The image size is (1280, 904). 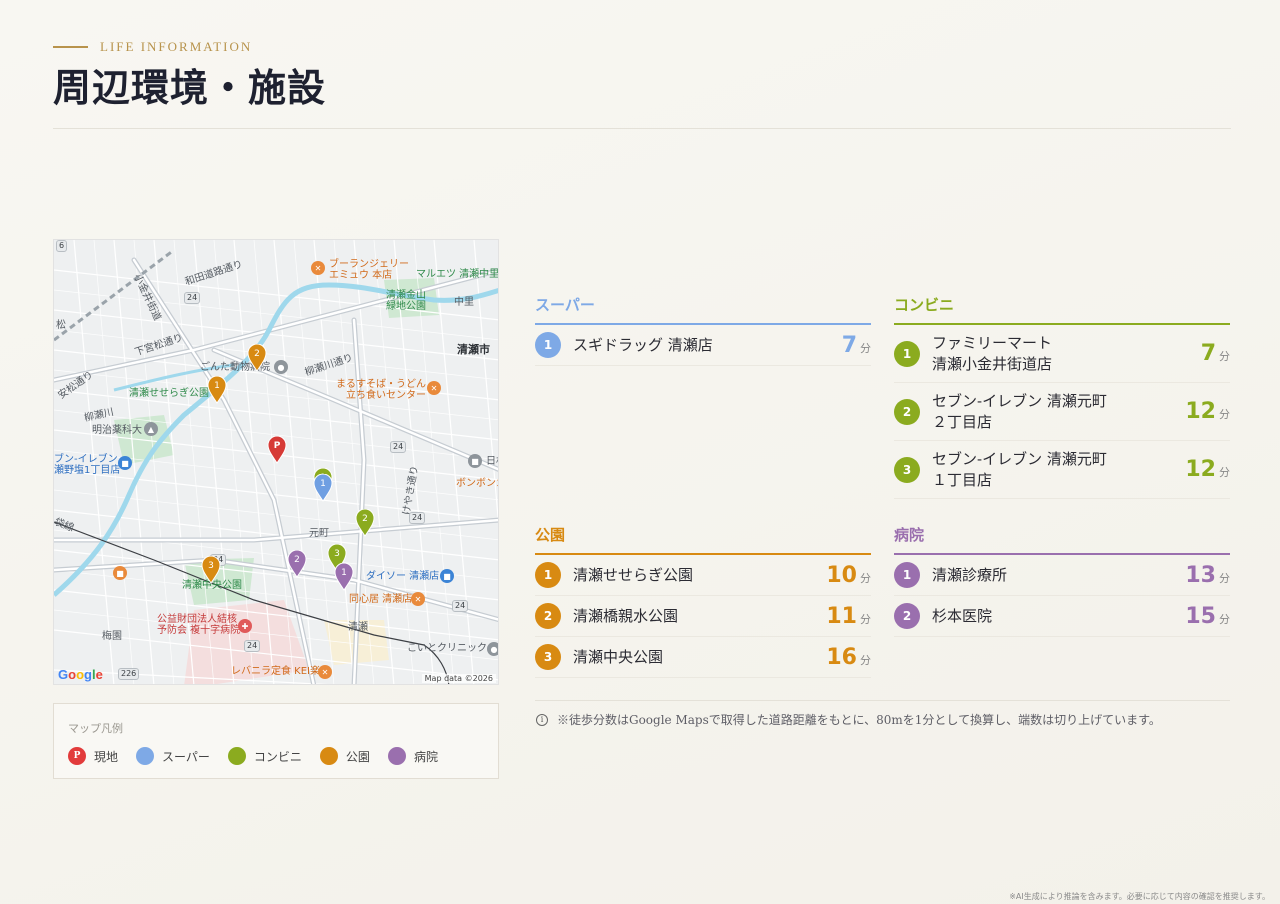 I want to click on category-park: 公園 1 清瀬せせらぎ公園 10 分 2 清瀬橋親水公園 11 分 3 清瀬中央公園 16 分, so click(x=703, y=601).